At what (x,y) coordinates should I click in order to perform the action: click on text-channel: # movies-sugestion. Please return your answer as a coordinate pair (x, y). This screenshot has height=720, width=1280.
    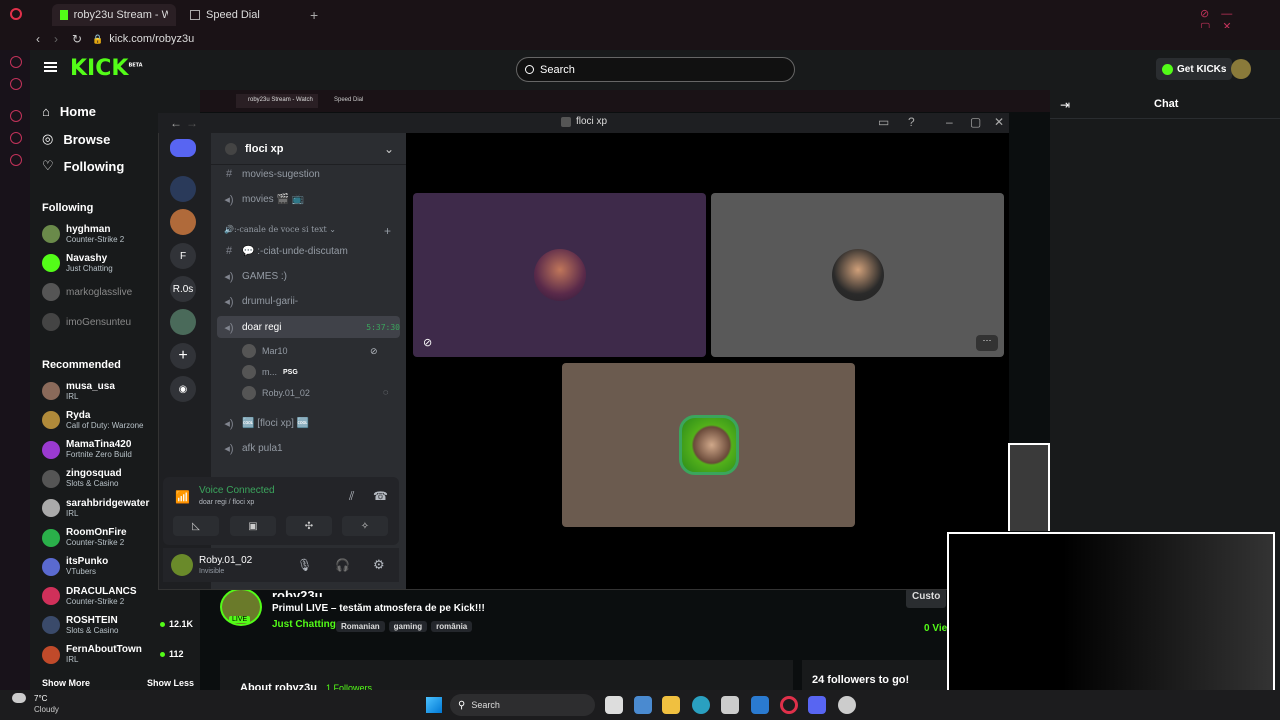
    Looking at the image, I should click on (310, 174).